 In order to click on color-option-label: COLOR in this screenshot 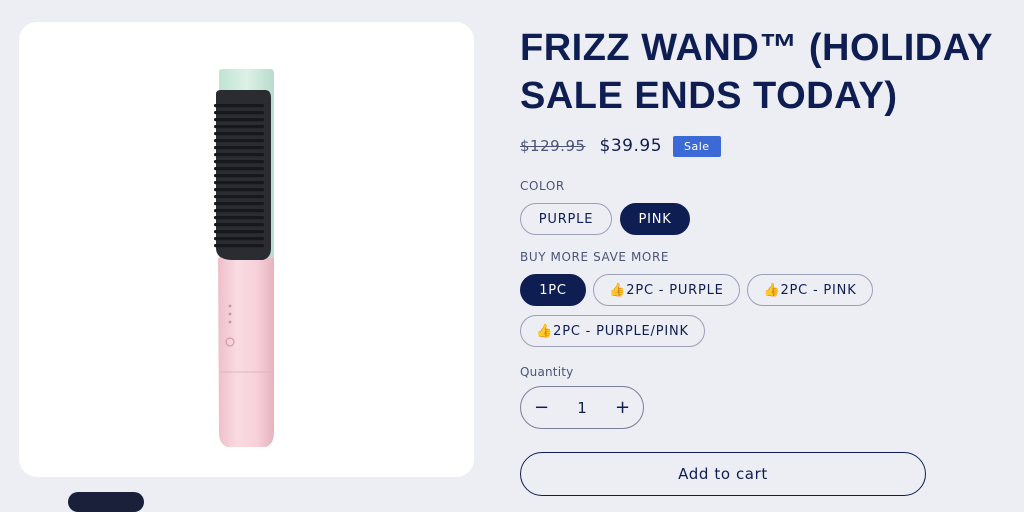, I will do `click(542, 186)`.